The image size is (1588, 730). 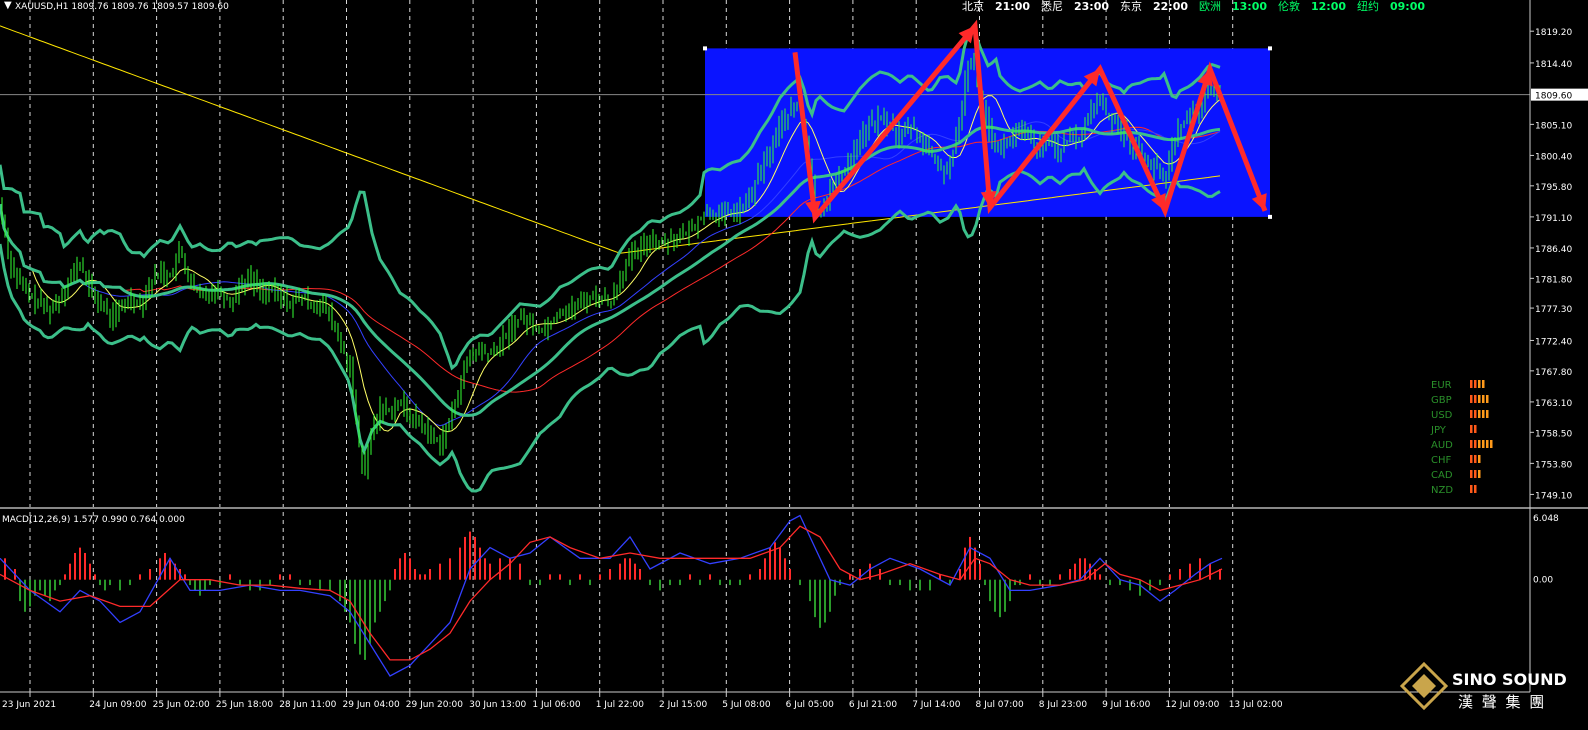 I want to click on time-tick-label: 28 Jun 11:00, so click(x=307, y=705).